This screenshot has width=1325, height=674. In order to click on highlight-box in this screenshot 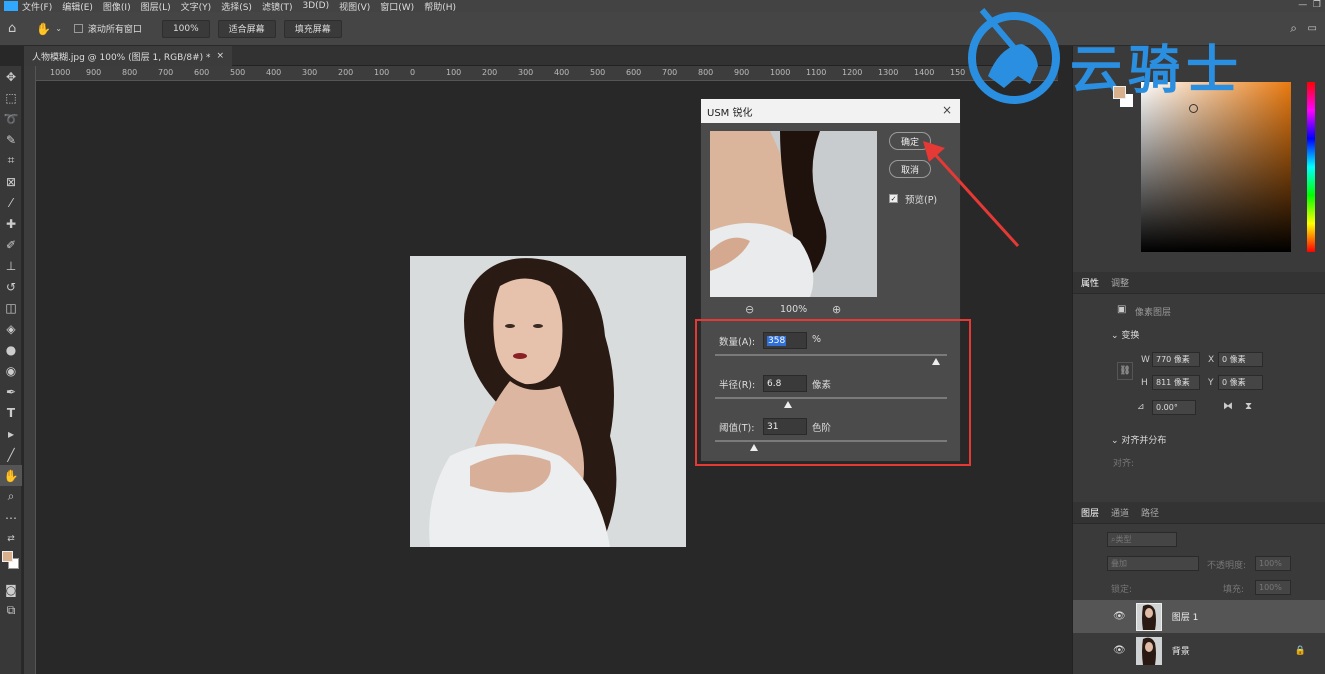, I will do `click(833, 392)`.